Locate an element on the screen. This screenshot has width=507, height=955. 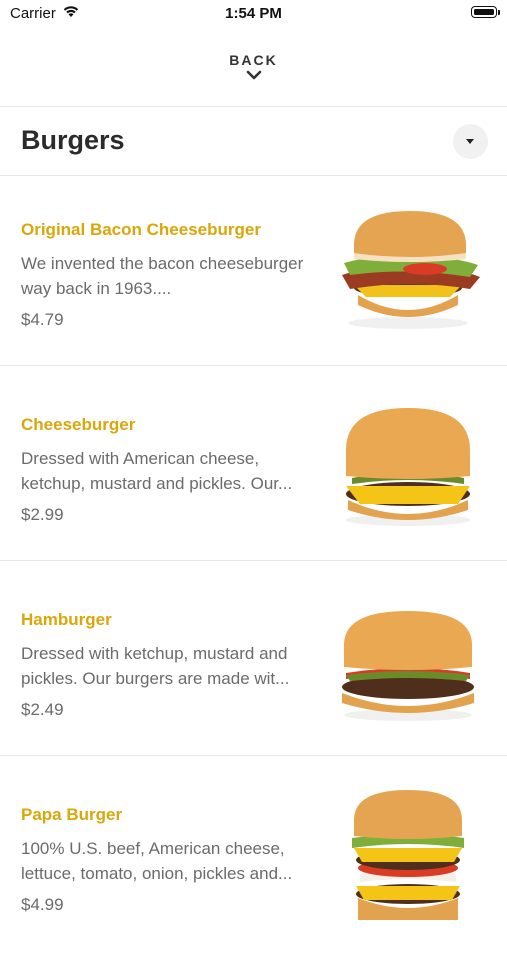
category-dropdown-button is located at coordinates (470, 141).